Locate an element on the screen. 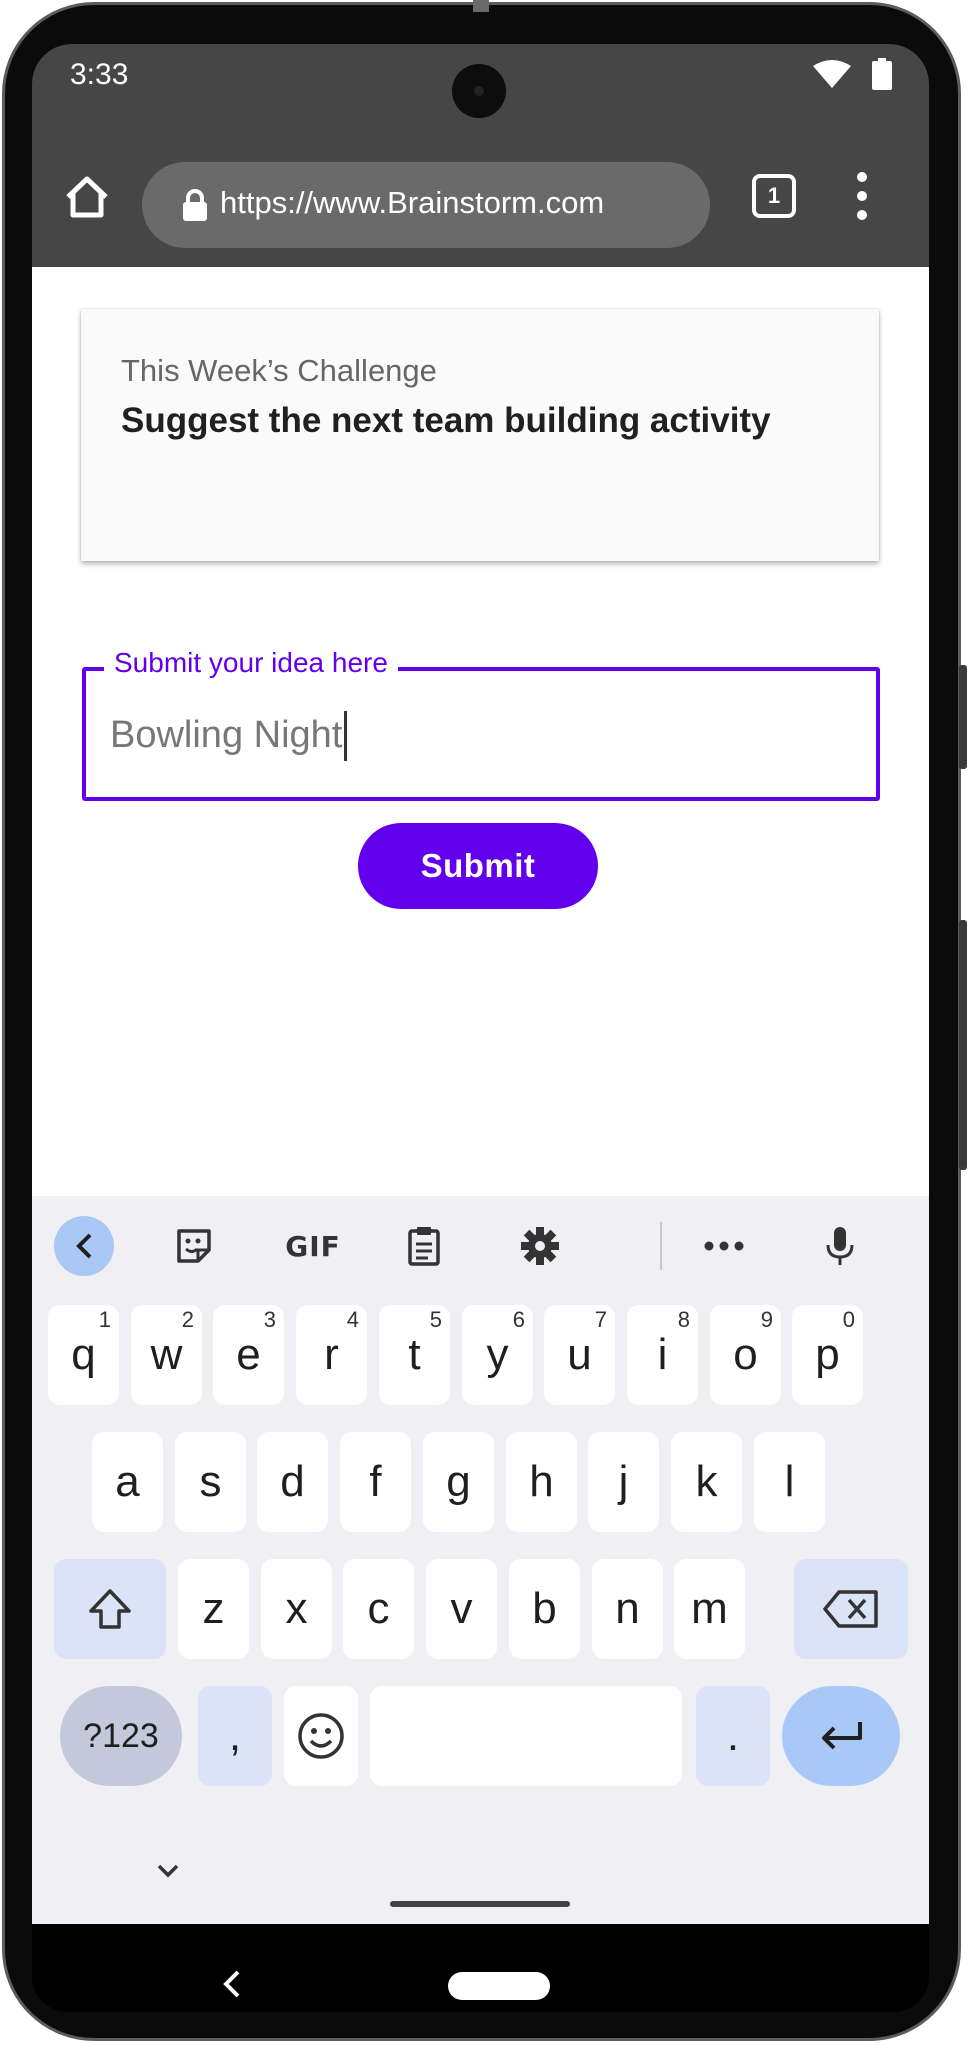 Image resolution: width=967 pixels, height=2045 pixels. key-label: p is located at coordinates (827, 1354).